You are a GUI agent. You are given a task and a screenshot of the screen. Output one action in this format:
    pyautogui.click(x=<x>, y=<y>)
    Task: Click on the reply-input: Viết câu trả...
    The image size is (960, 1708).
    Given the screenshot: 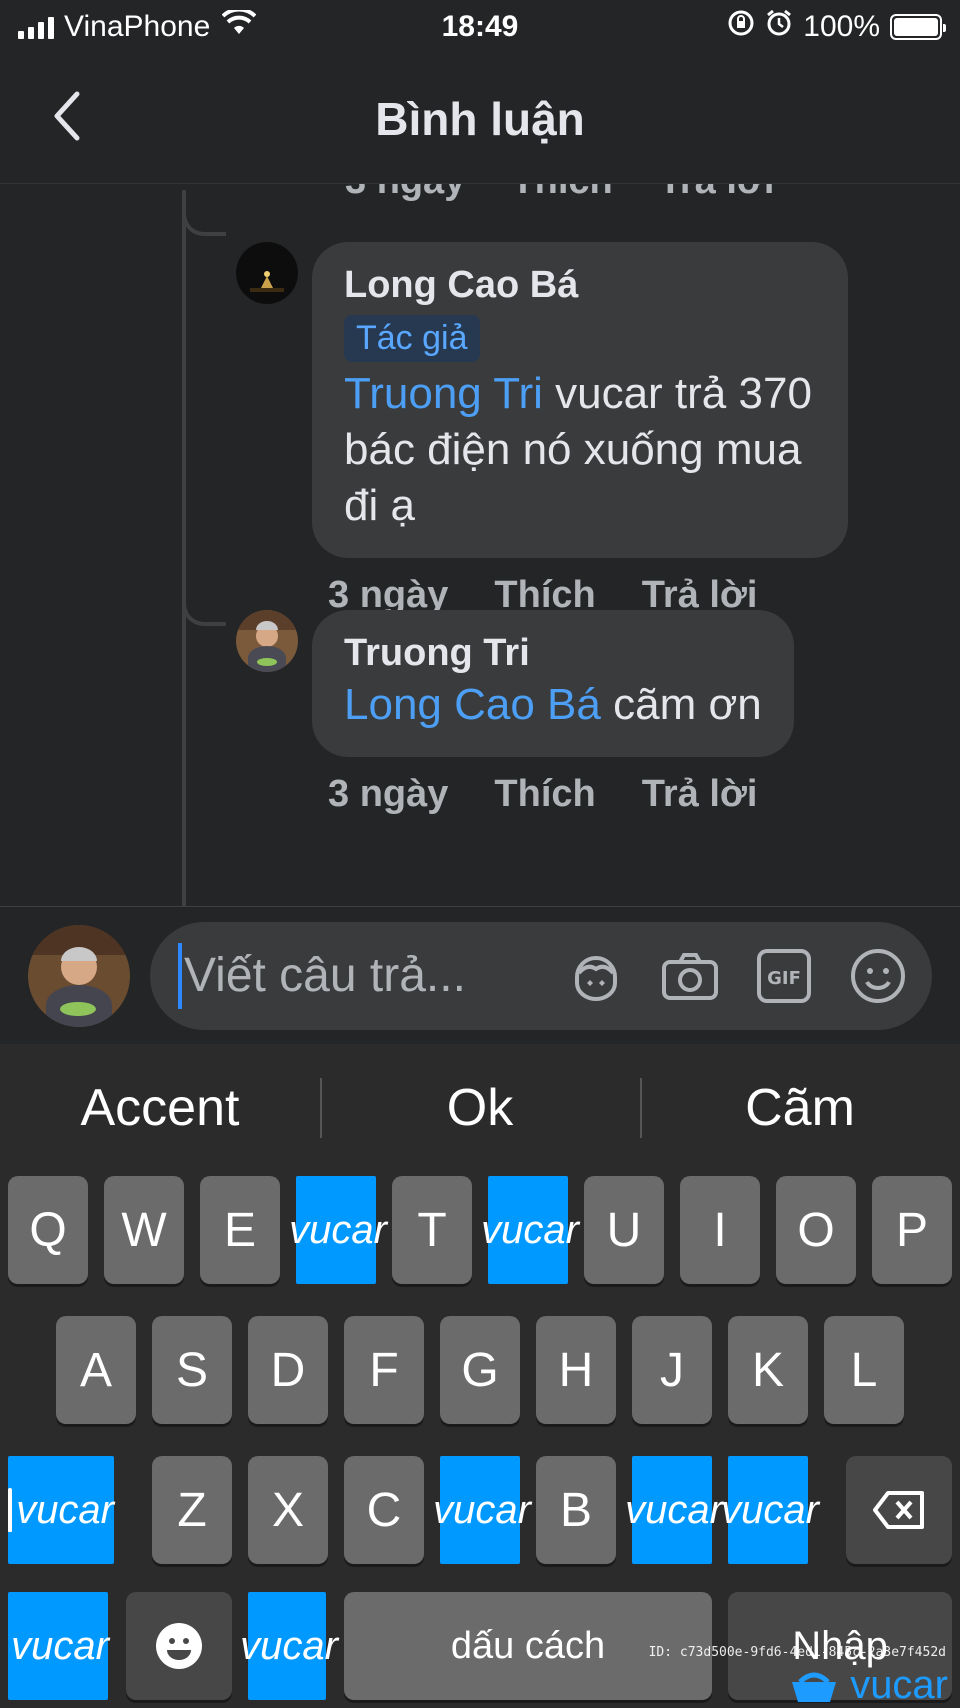 What is the action you would take?
    pyautogui.click(x=375, y=975)
    